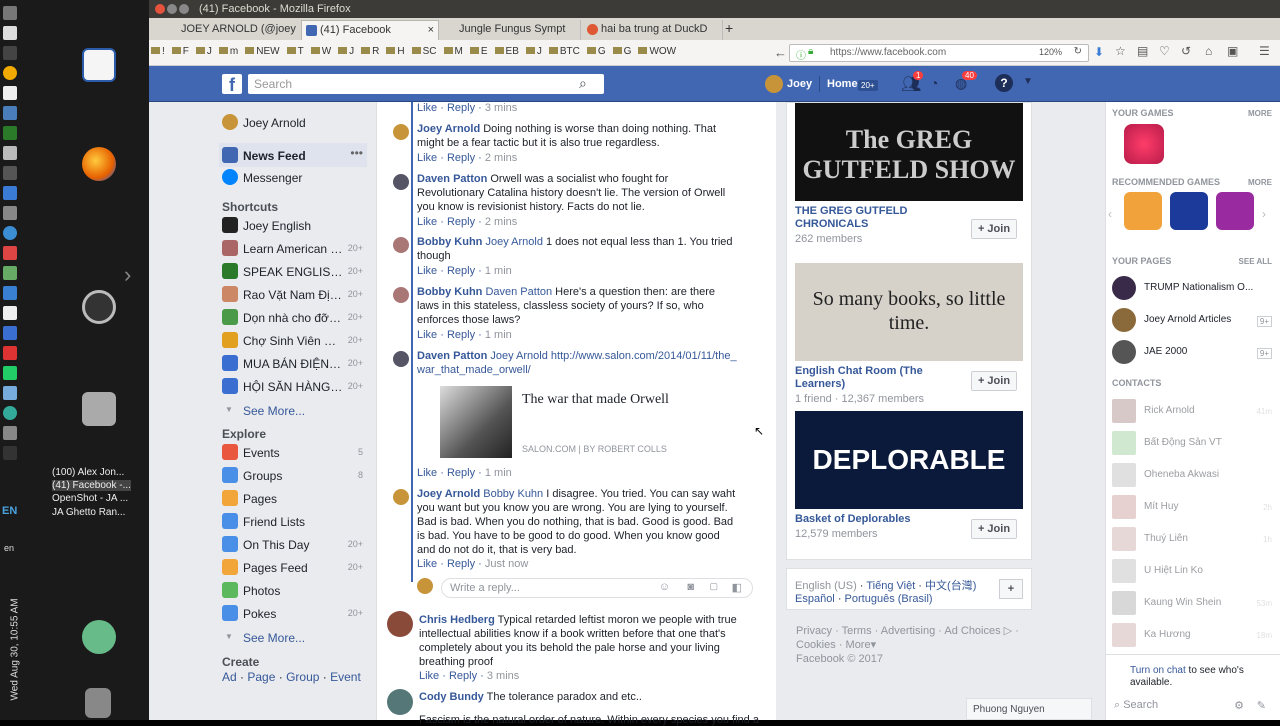  Describe the element at coordinates (657, 51) in the screenshot. I see `bookmark-item: WOW` at that location.